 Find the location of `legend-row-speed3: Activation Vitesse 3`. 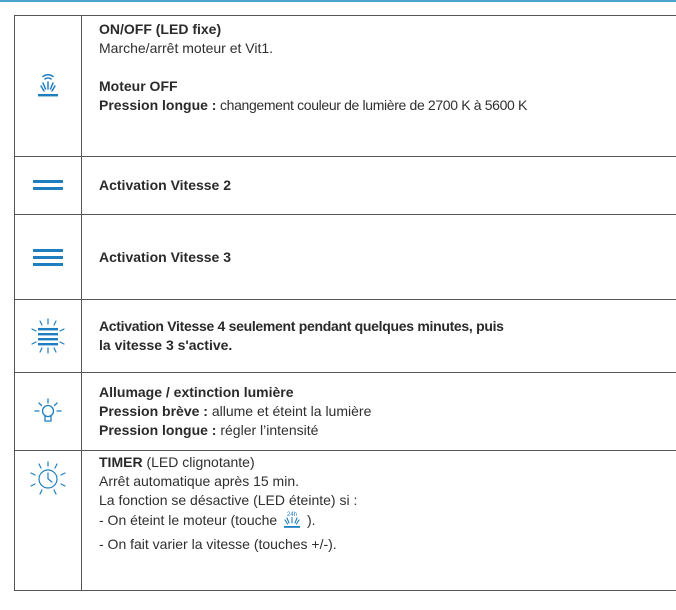

legend-row-speed3: Activation Vitesse 3 is located at coordinates (345, 257).